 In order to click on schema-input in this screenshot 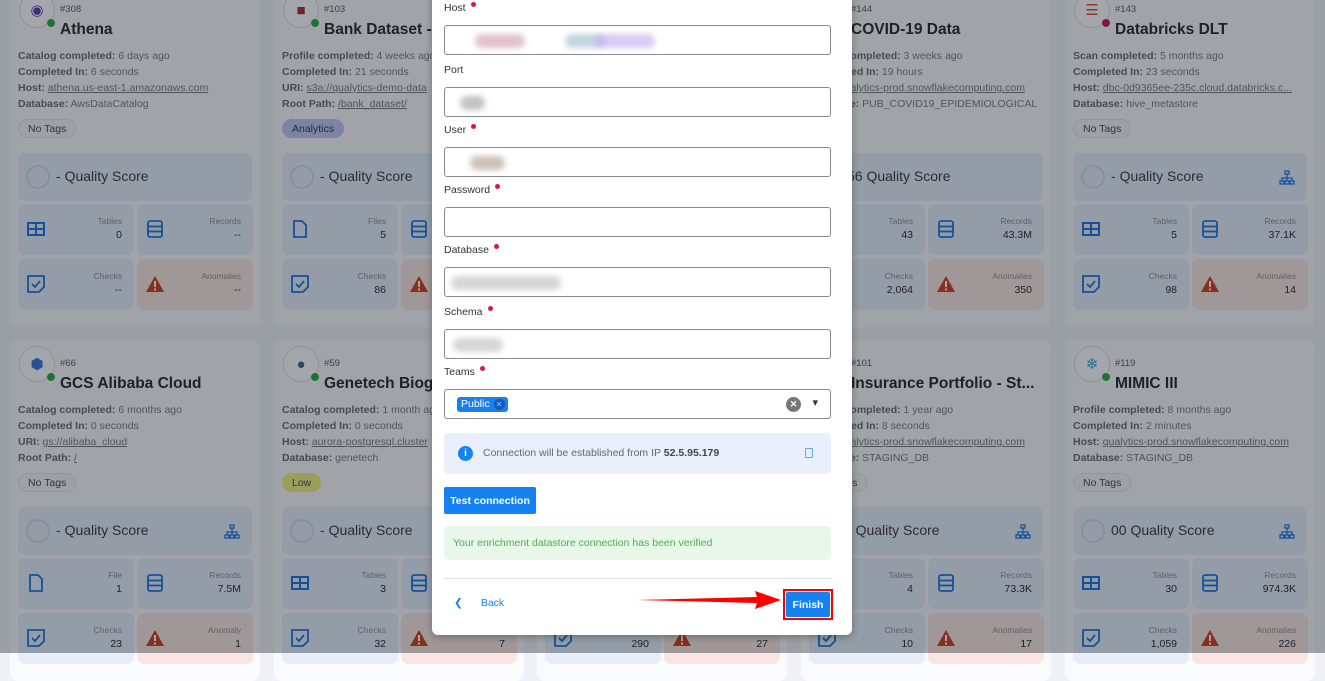, I will do `click(637, 344)`.